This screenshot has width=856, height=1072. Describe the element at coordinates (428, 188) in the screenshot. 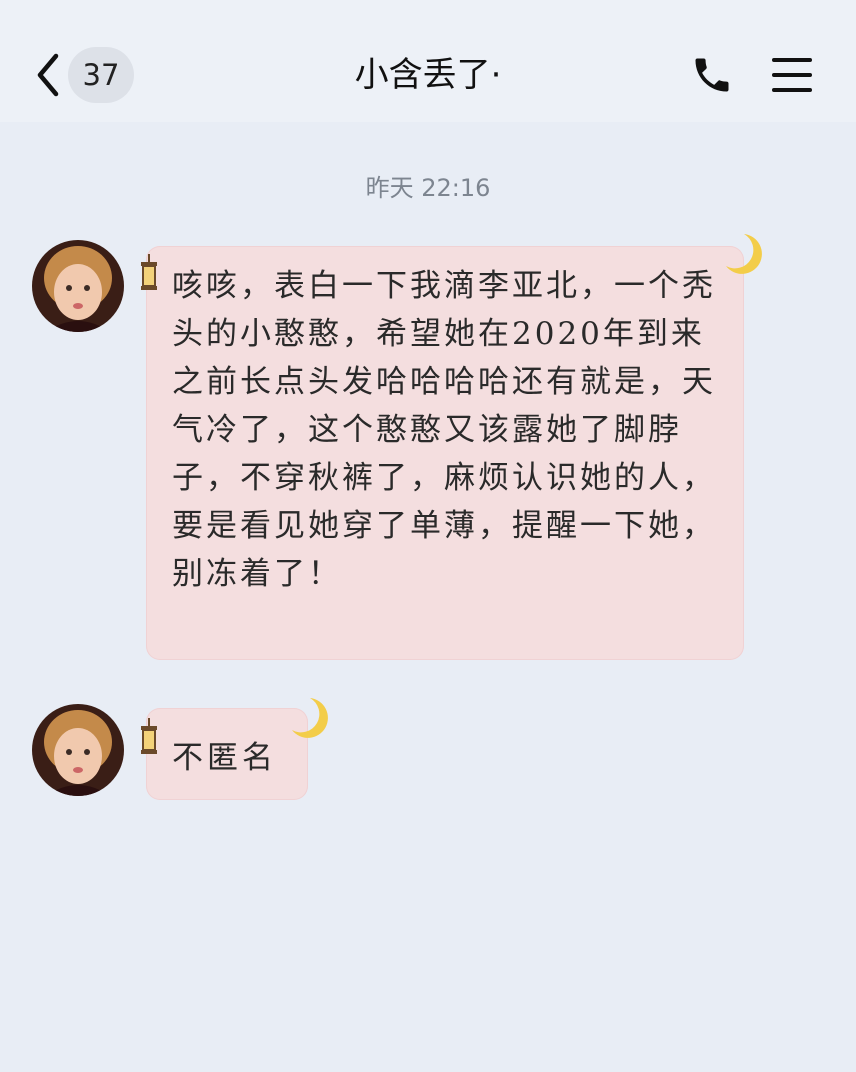

I see `message-timestamp: 昨天 22:16` at that location.